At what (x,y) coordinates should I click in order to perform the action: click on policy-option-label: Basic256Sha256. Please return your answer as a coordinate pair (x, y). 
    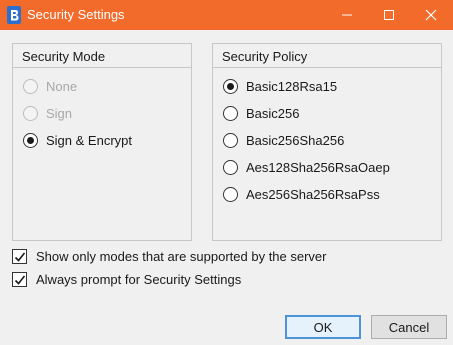
    Looking at the image, I should click on (295, 140).